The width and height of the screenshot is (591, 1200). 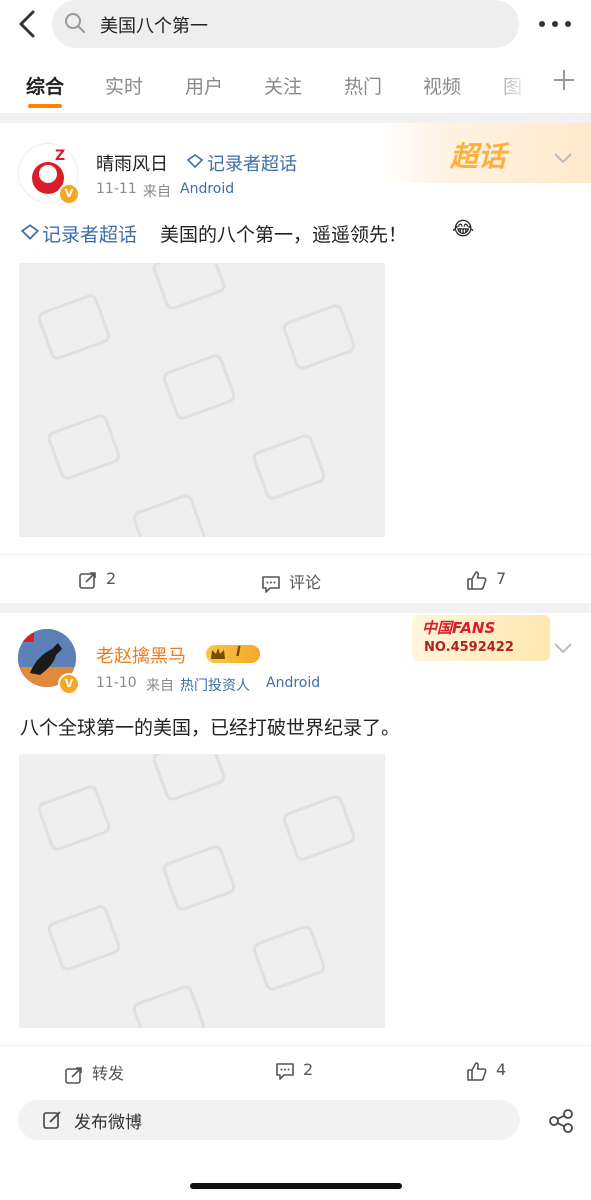 I want to click on laughing-emoji: 😂, so click(x=463, y=229).